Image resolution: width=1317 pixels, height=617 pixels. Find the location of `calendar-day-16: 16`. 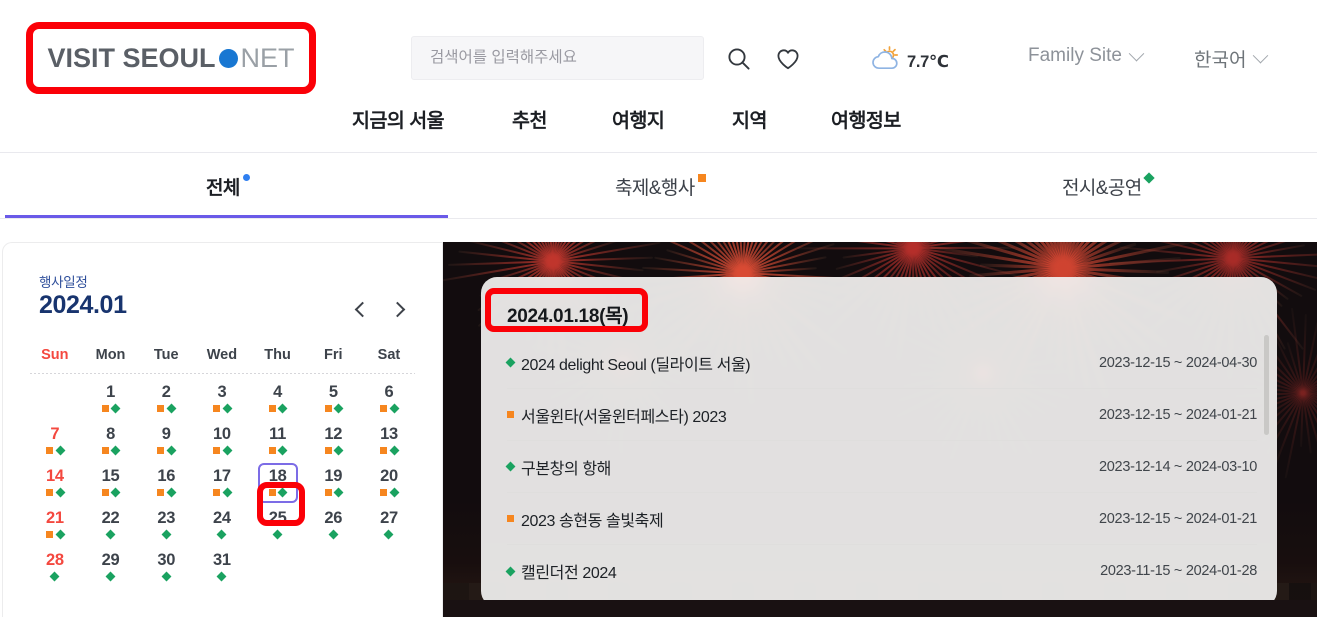

calendar-day-16: 16 is located at coordinates (166, 488).